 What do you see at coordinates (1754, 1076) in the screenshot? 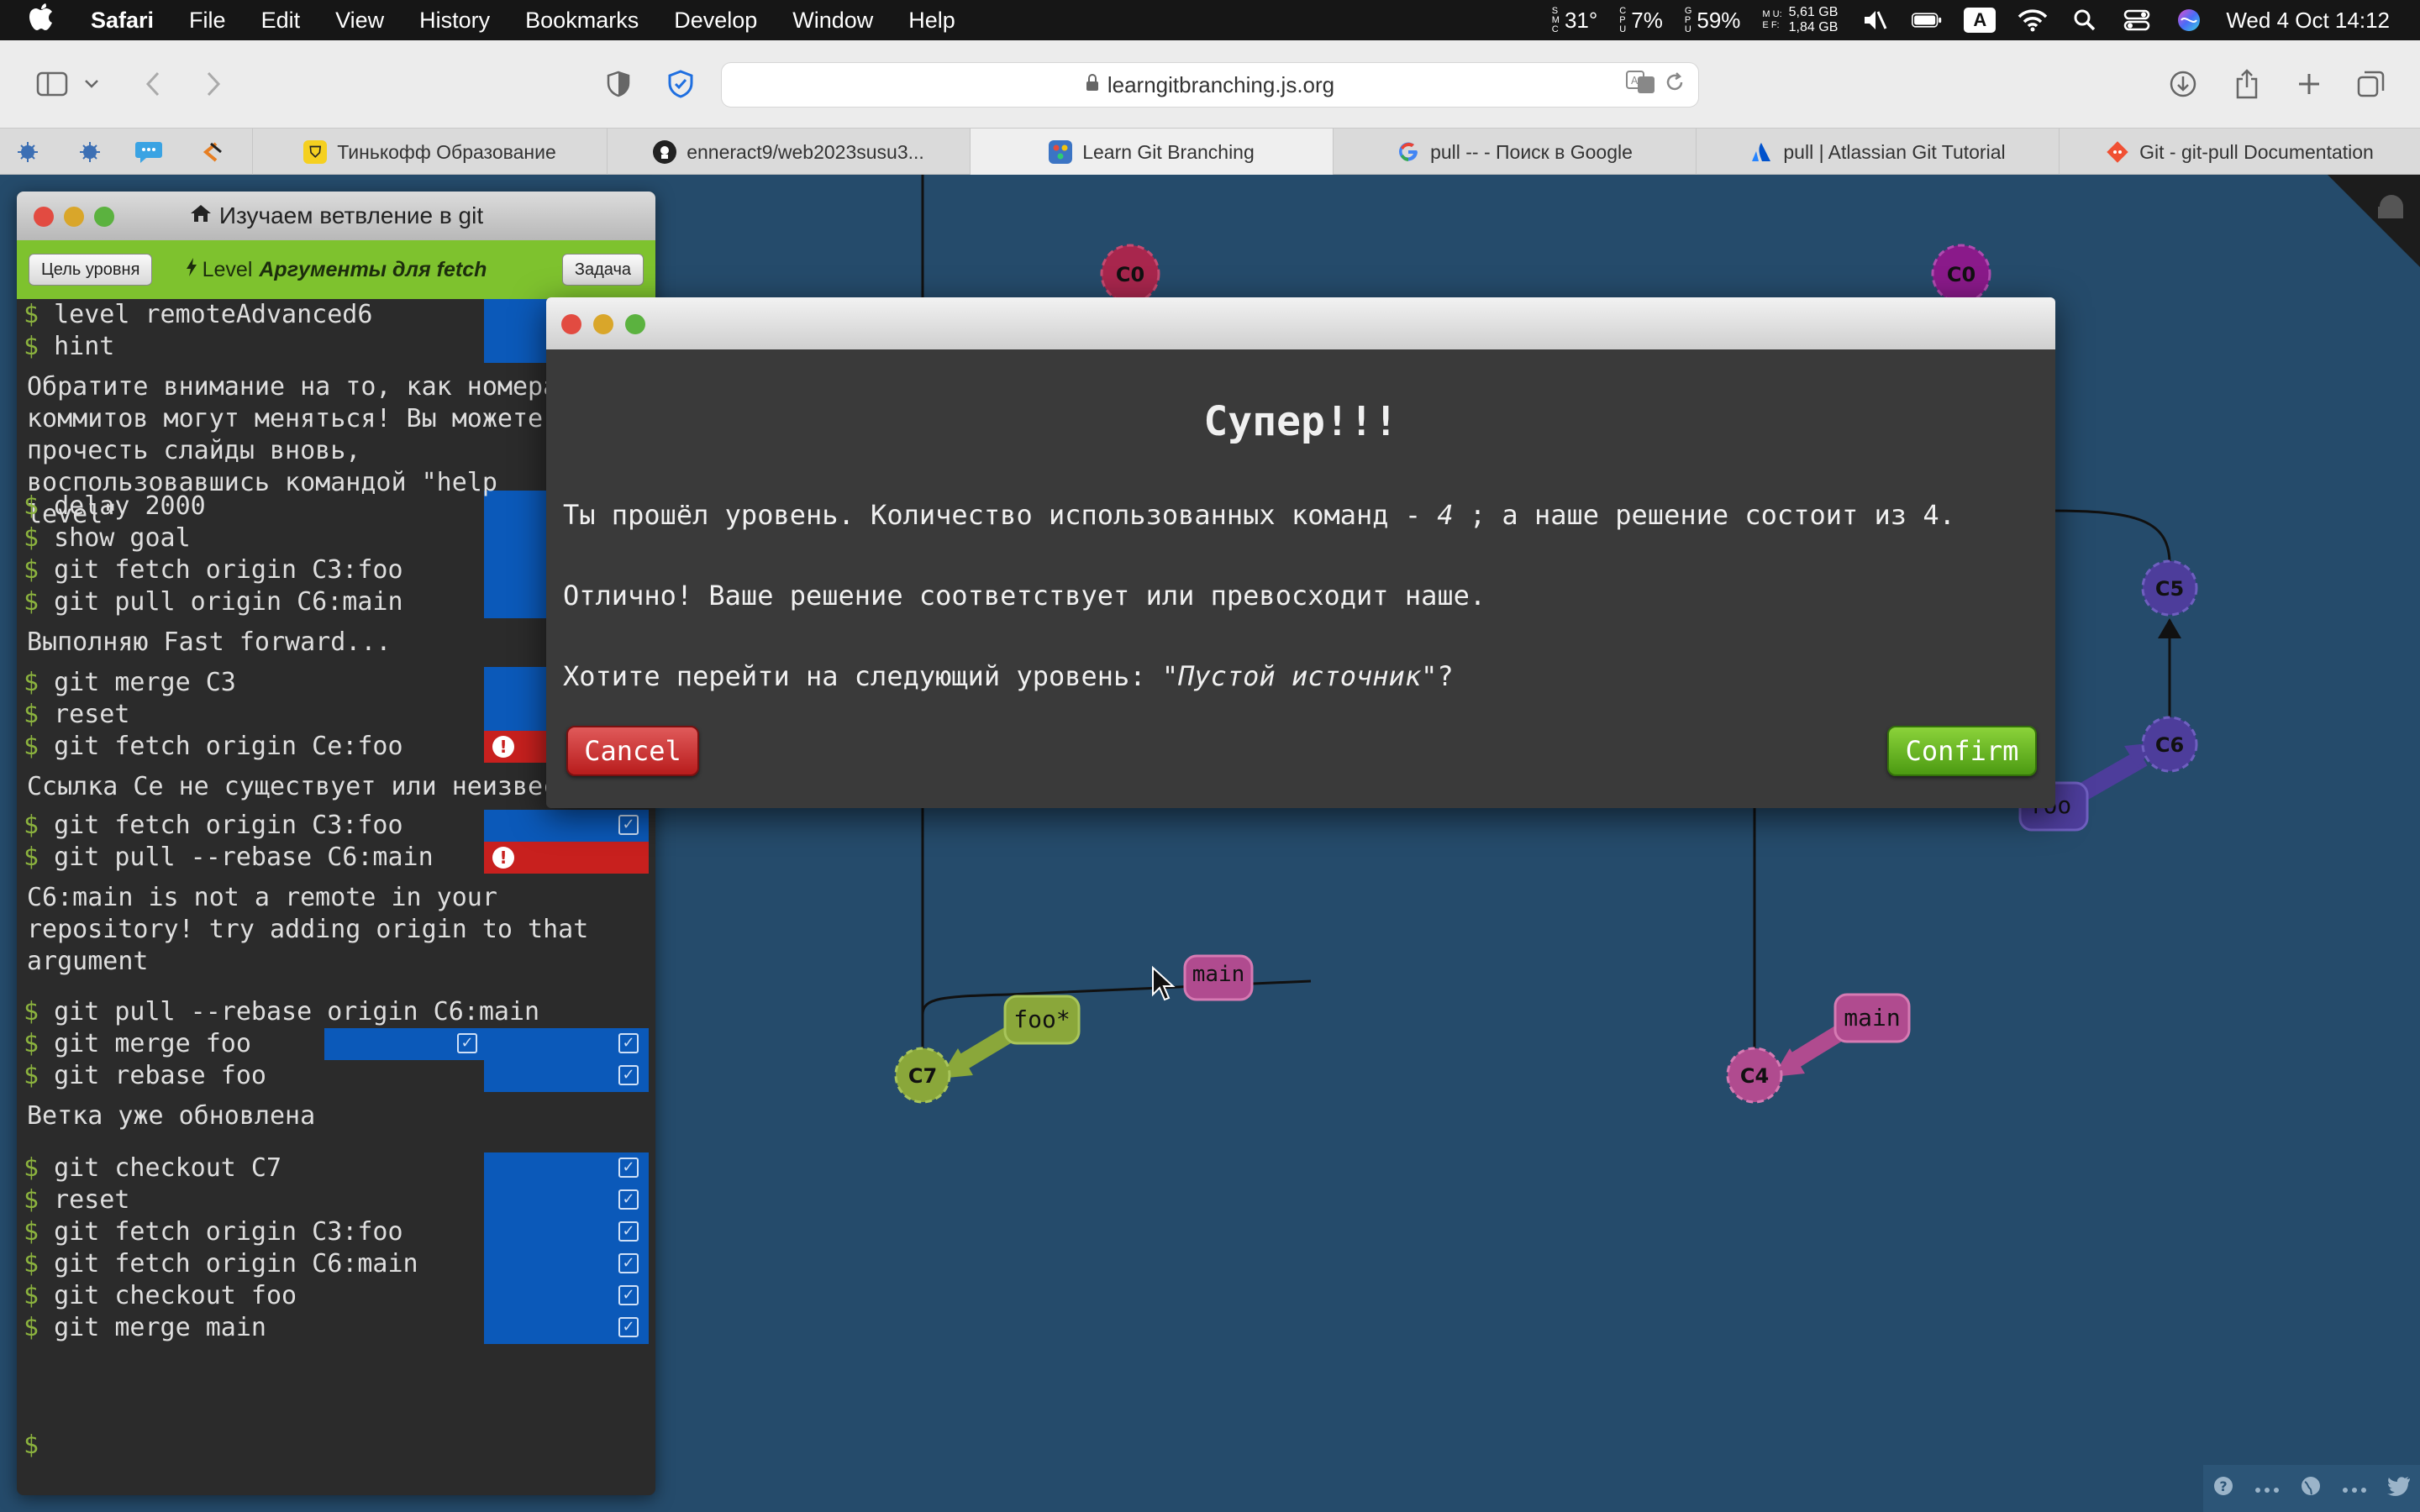
I see `commit-c4-label: C4` at bounding box center [1754, 1076].